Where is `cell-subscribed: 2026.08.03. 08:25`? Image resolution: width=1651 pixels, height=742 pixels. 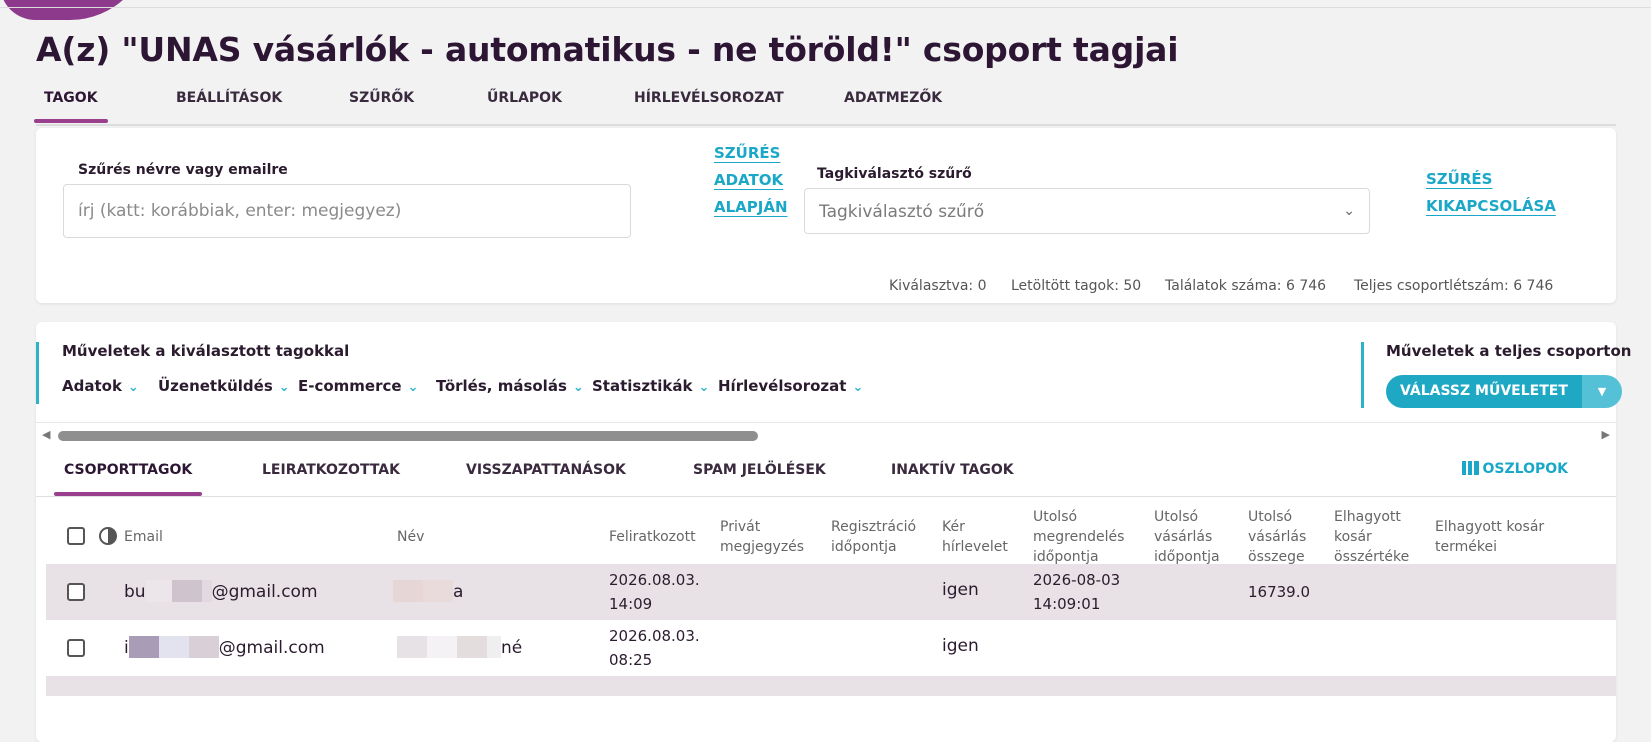 cell-subscribed: 2026.08.03. 08:25 is located at coordinates (654, 648).